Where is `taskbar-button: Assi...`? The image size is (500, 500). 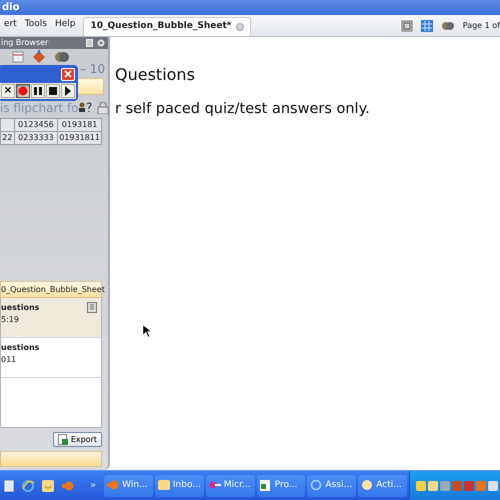 taskbar-button: Assi... is located at coordinates (331, 485).